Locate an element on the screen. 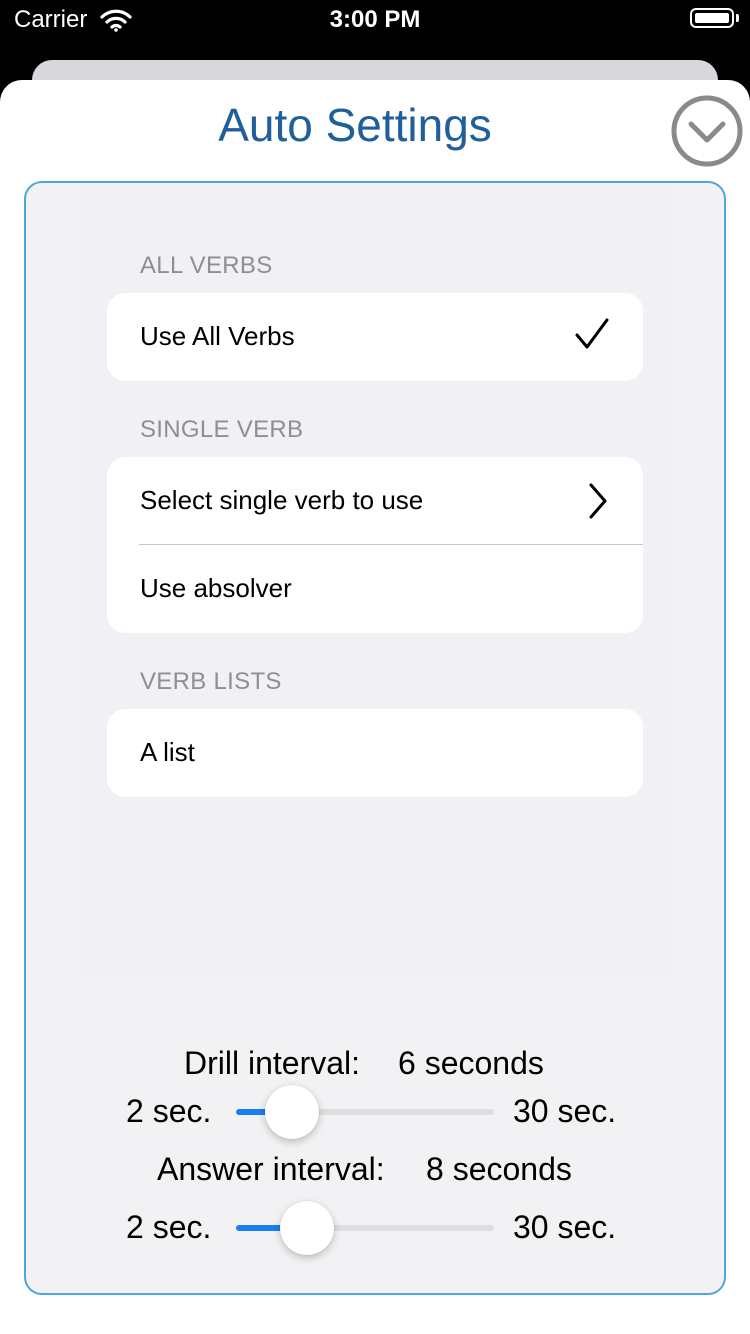 The height and width of the screenshot is (1334, 750). select-single-verb-cell: Select single verb to use is located at coordinates (375, 501).